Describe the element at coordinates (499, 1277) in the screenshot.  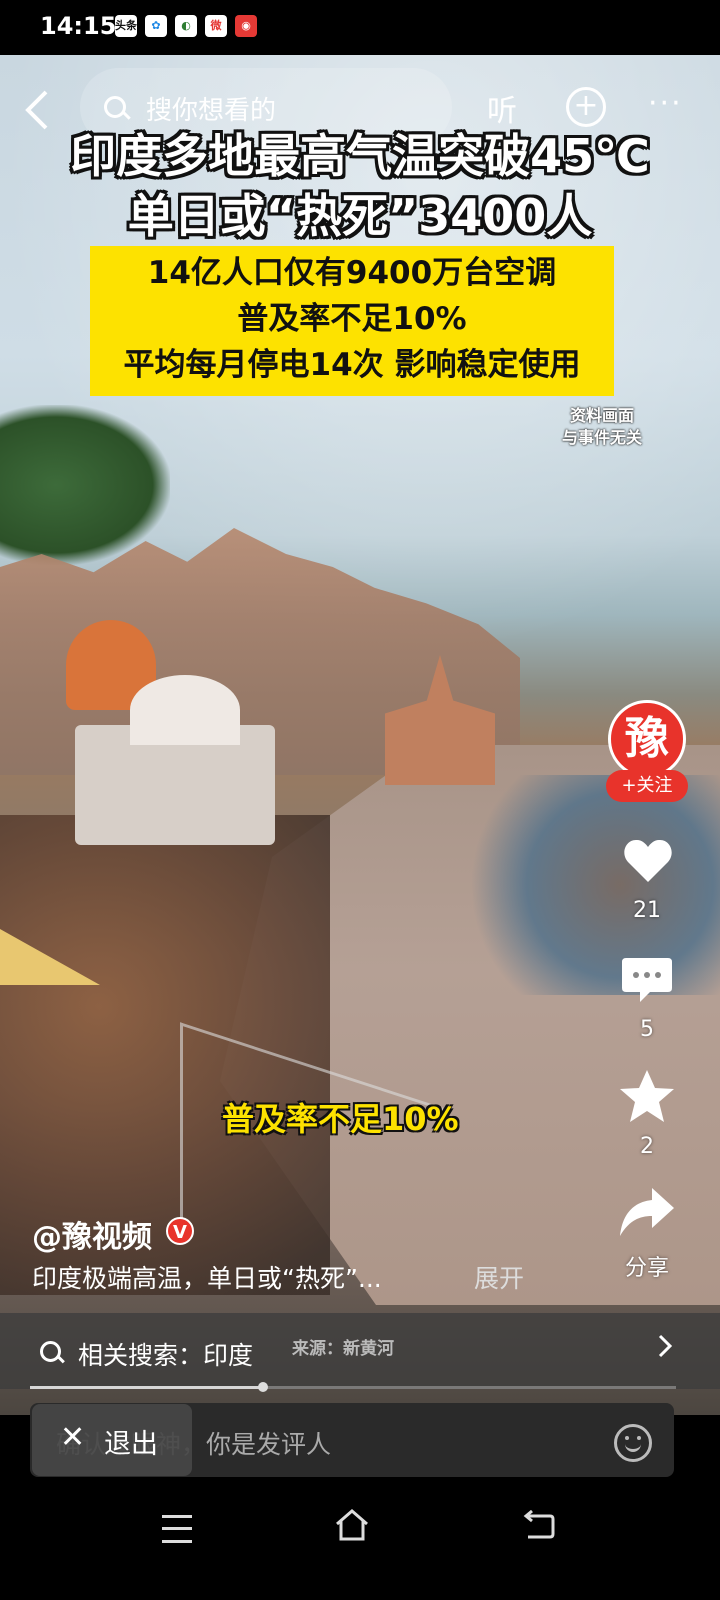
I see `expand-link: 展开` at that location.